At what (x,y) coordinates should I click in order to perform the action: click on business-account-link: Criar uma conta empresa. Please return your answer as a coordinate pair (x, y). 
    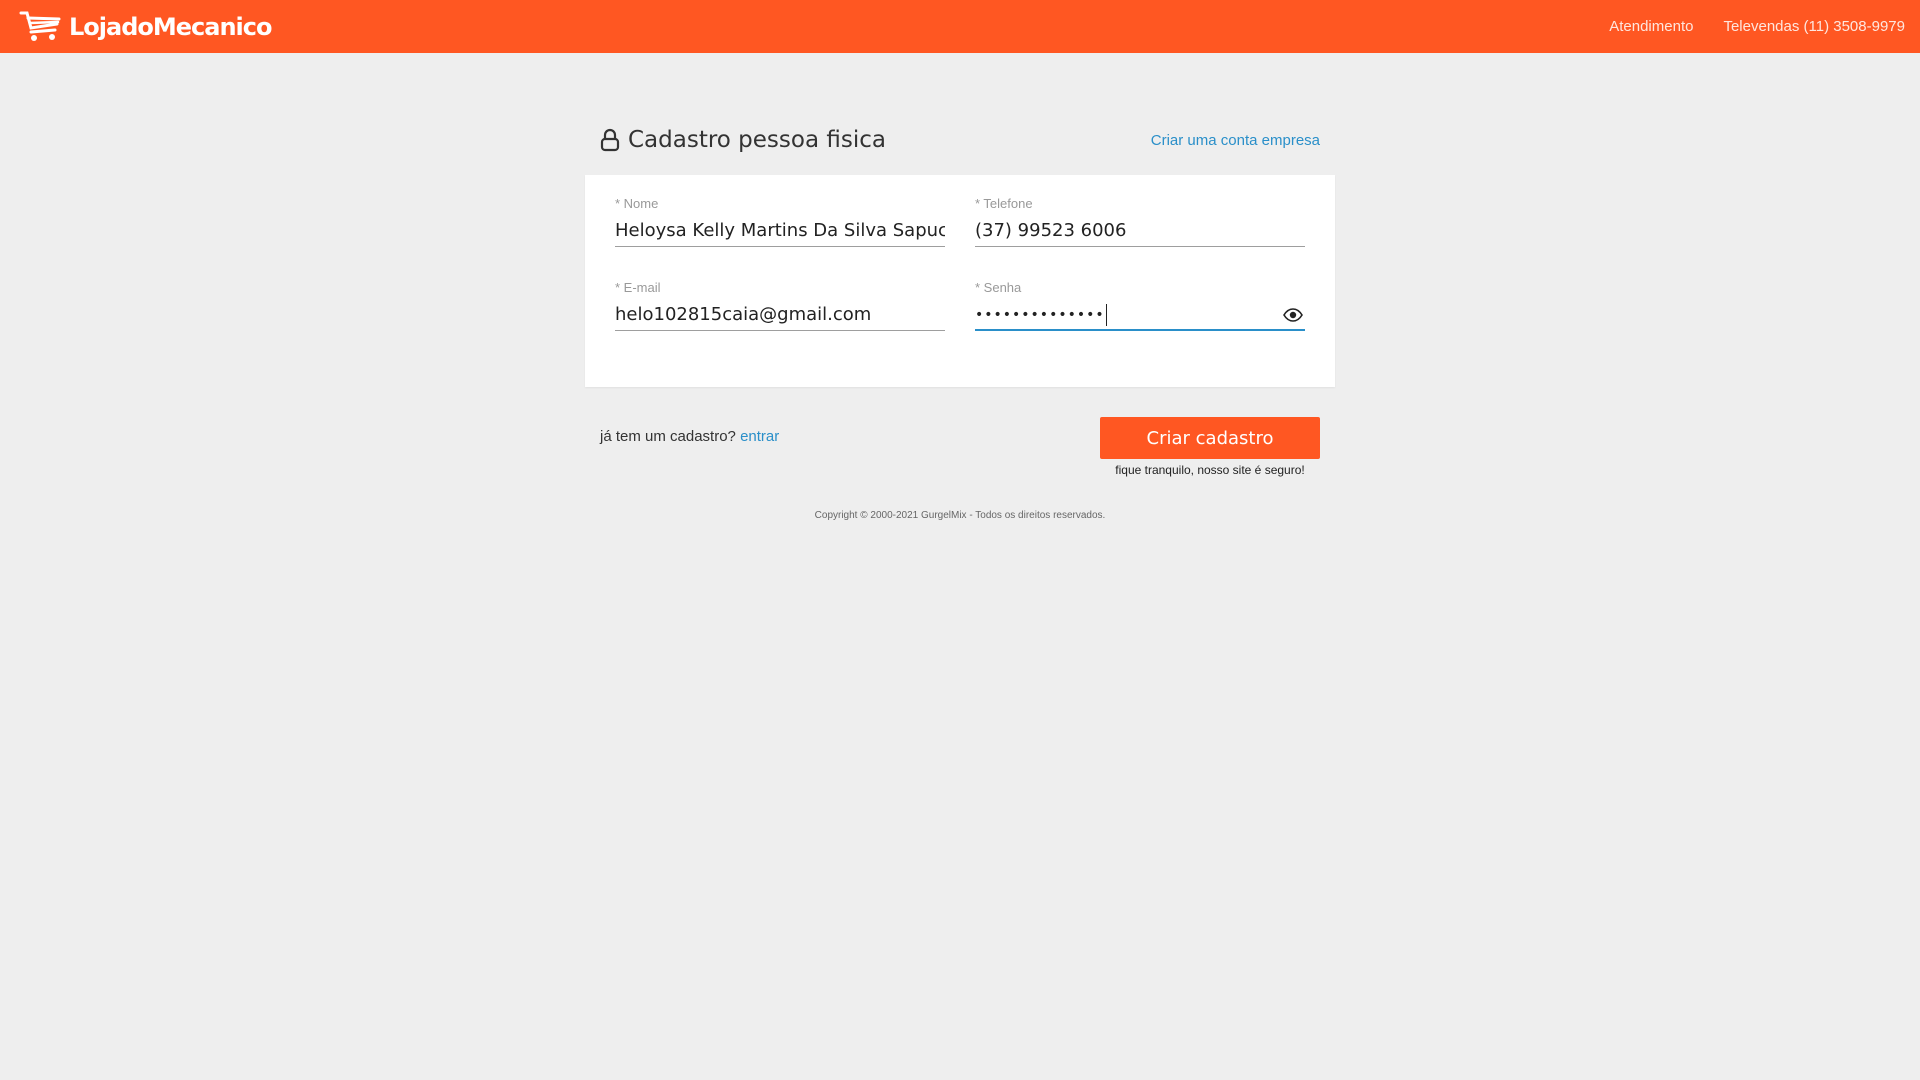
    Looking at the image, I should click on (1235, 140).